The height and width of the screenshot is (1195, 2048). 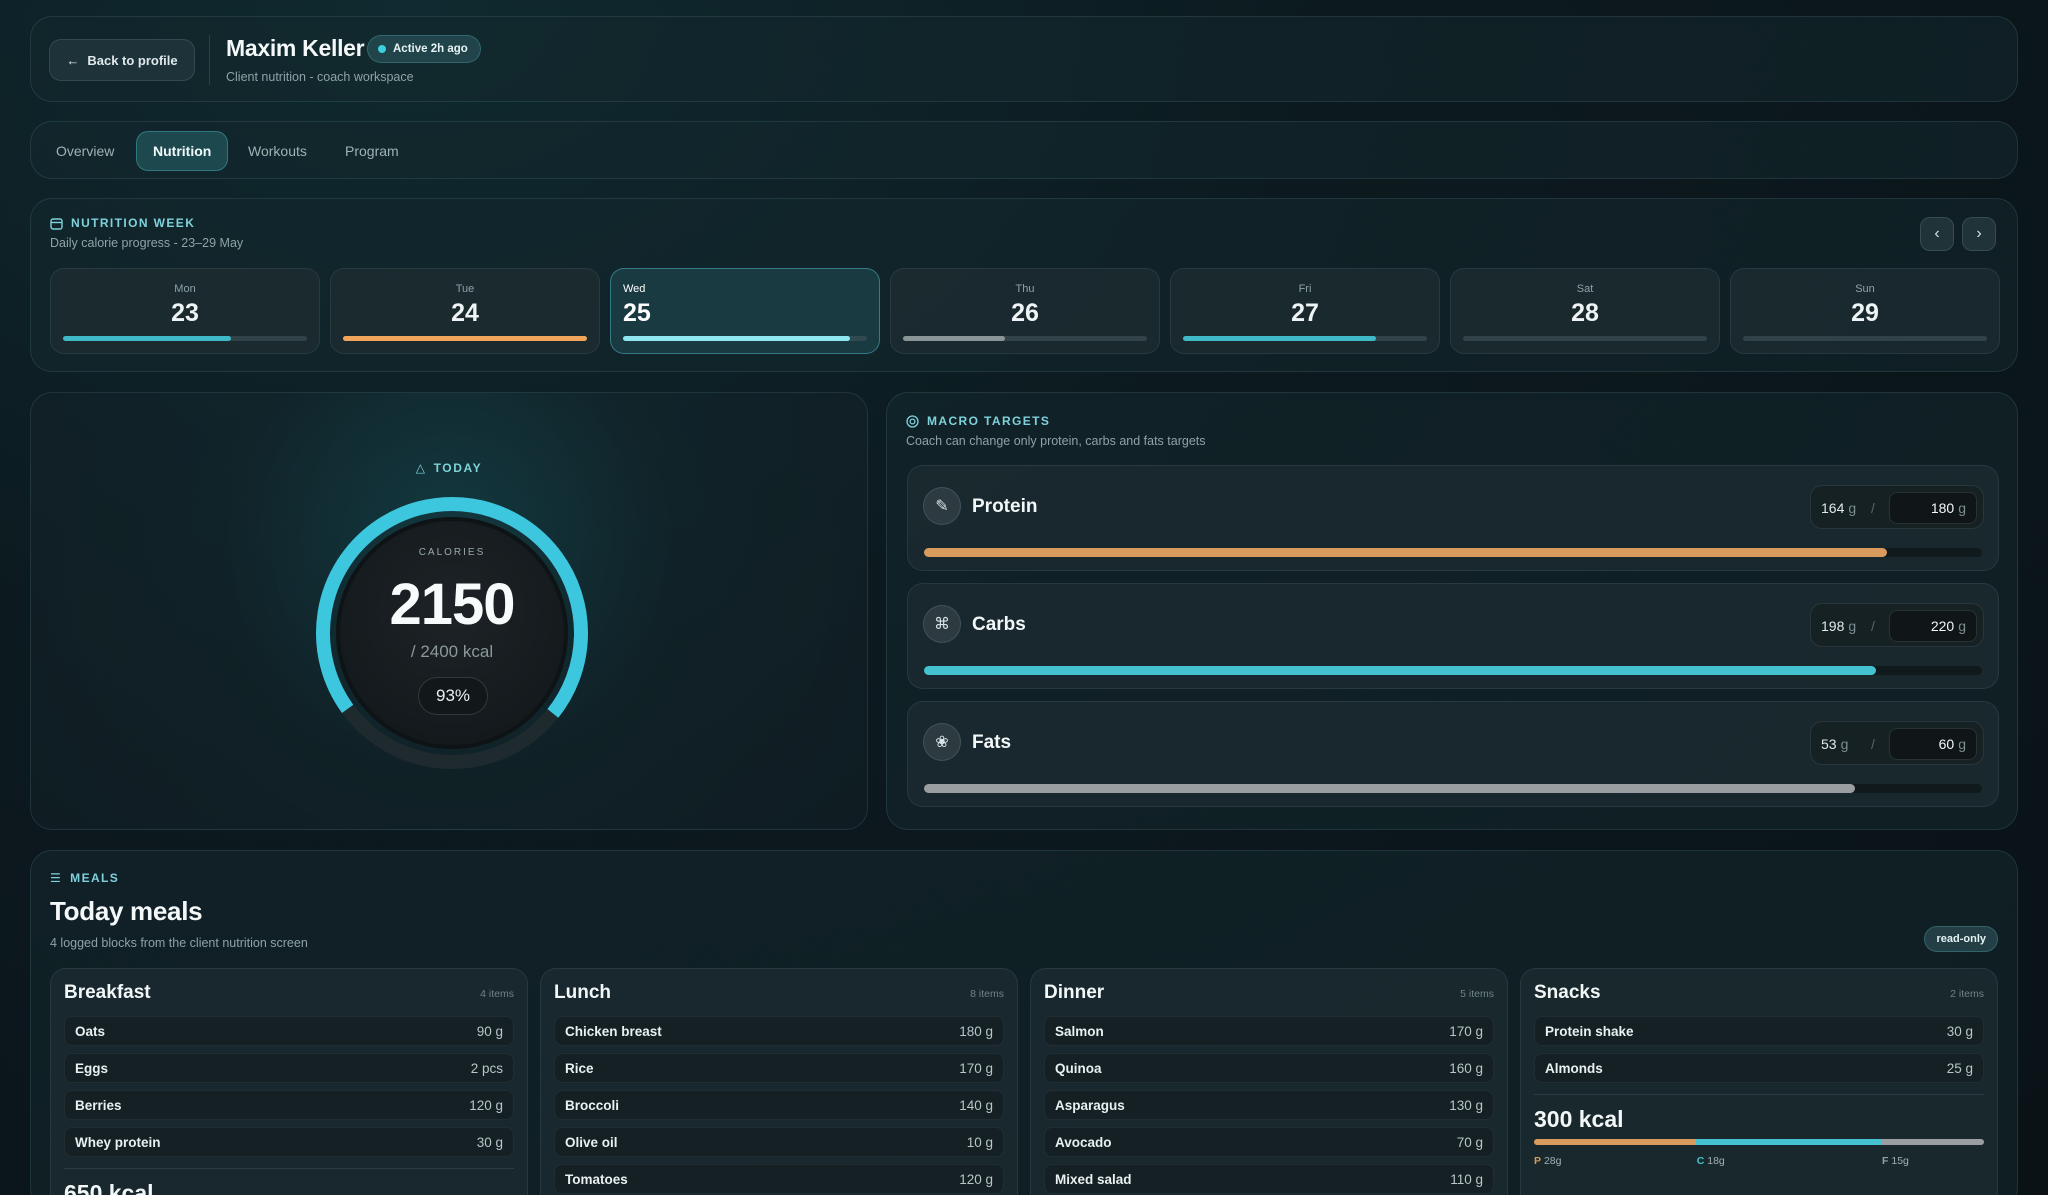 I want to click on food-name: Berries, so click(x=98, y=1105).